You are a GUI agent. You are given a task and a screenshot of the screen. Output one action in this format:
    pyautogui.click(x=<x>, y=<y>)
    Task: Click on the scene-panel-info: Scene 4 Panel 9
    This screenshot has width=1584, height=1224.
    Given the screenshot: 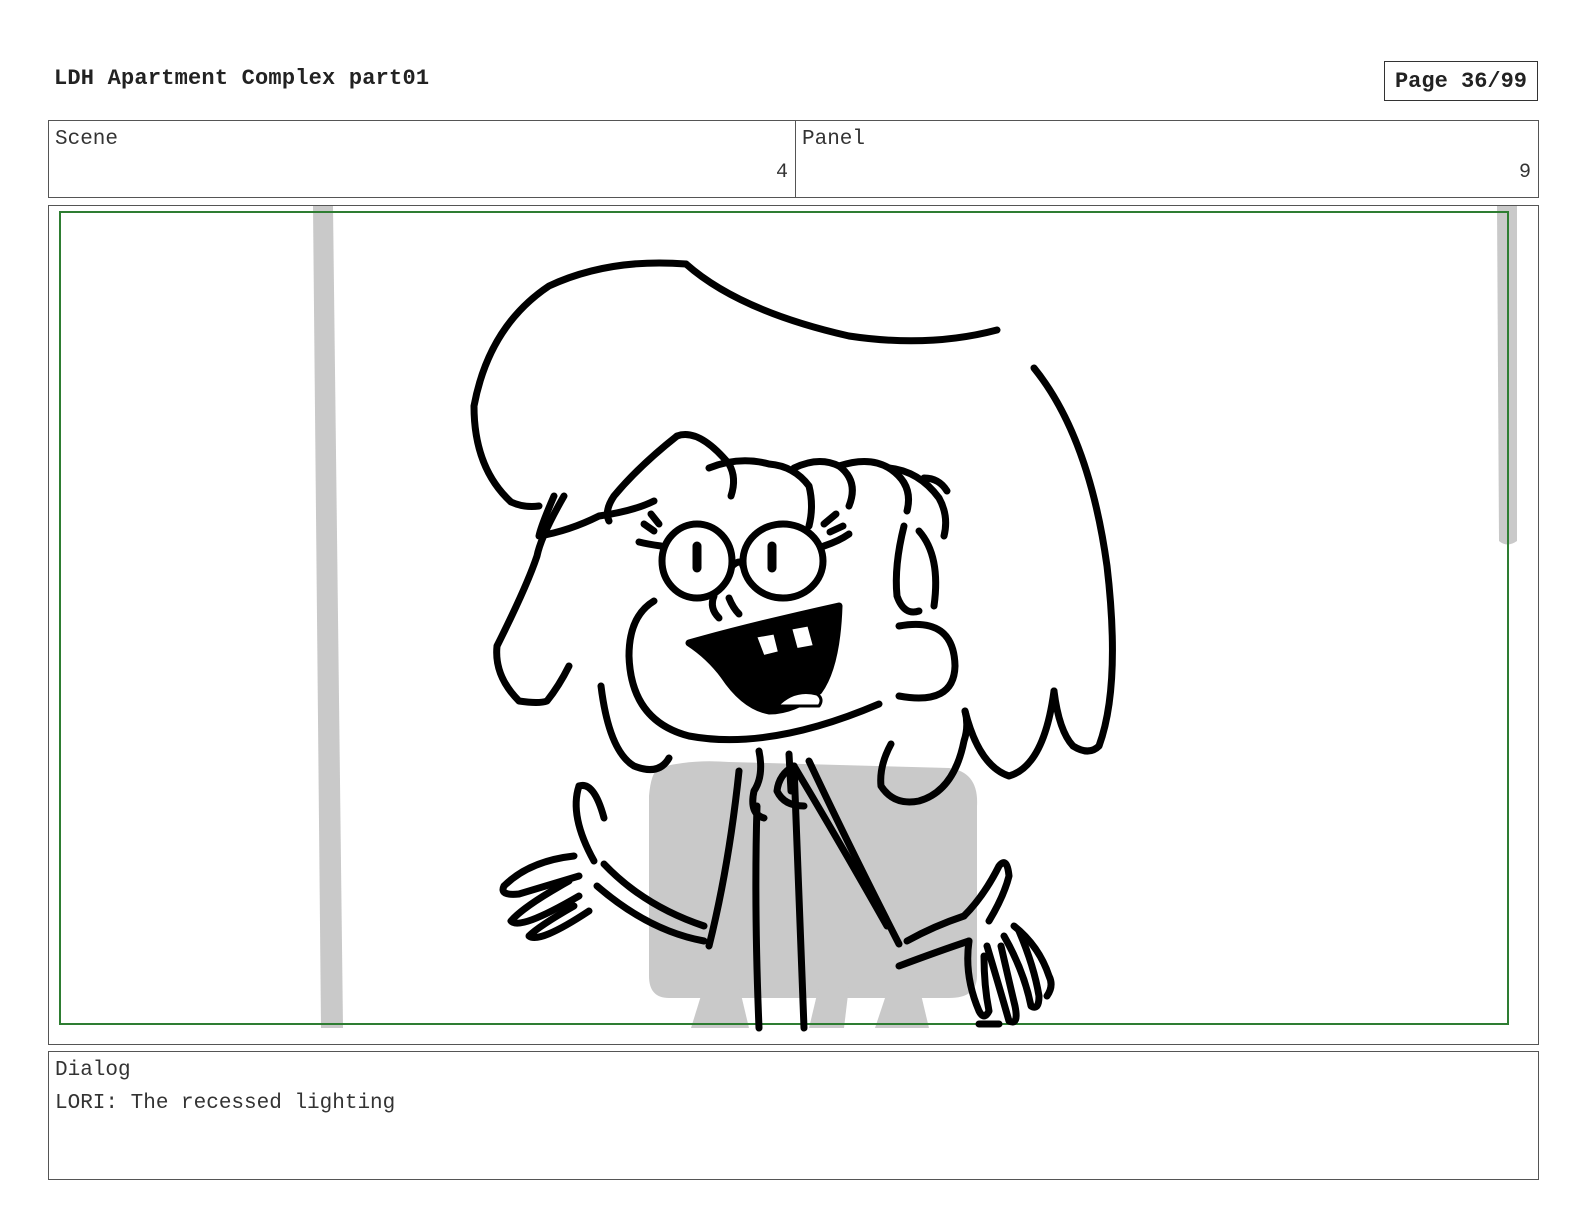 What is the action you would take?
    pyautogui.click(x=793, y=159)
    